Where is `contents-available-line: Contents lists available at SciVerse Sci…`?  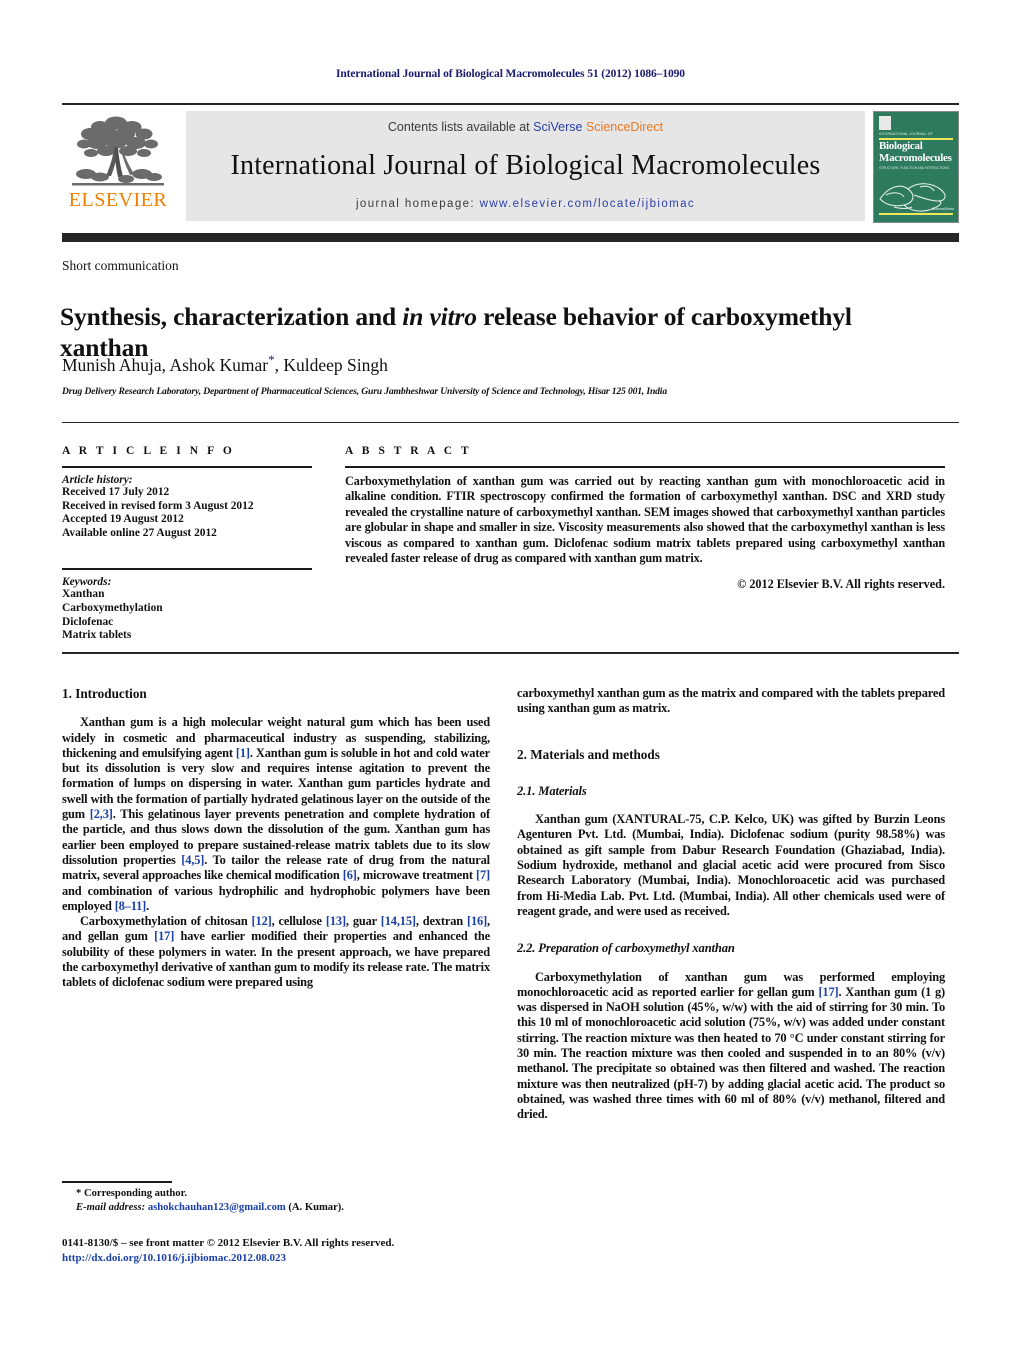 contents-available-line: Contents lists available at SciVerse Sci… is located at coordinates (525, 127).